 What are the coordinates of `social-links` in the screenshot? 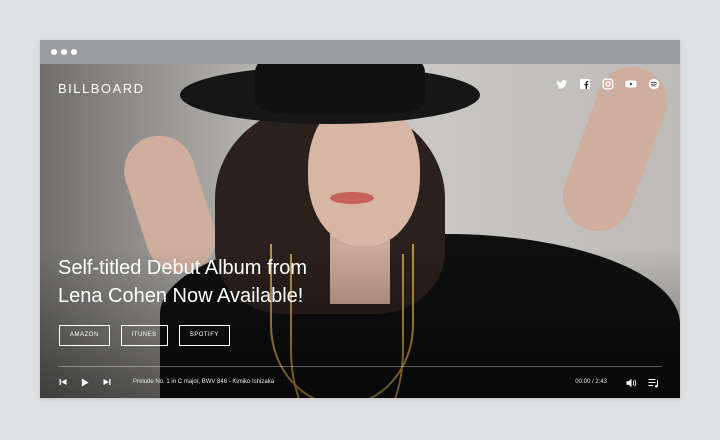 It's located at (608, 84).